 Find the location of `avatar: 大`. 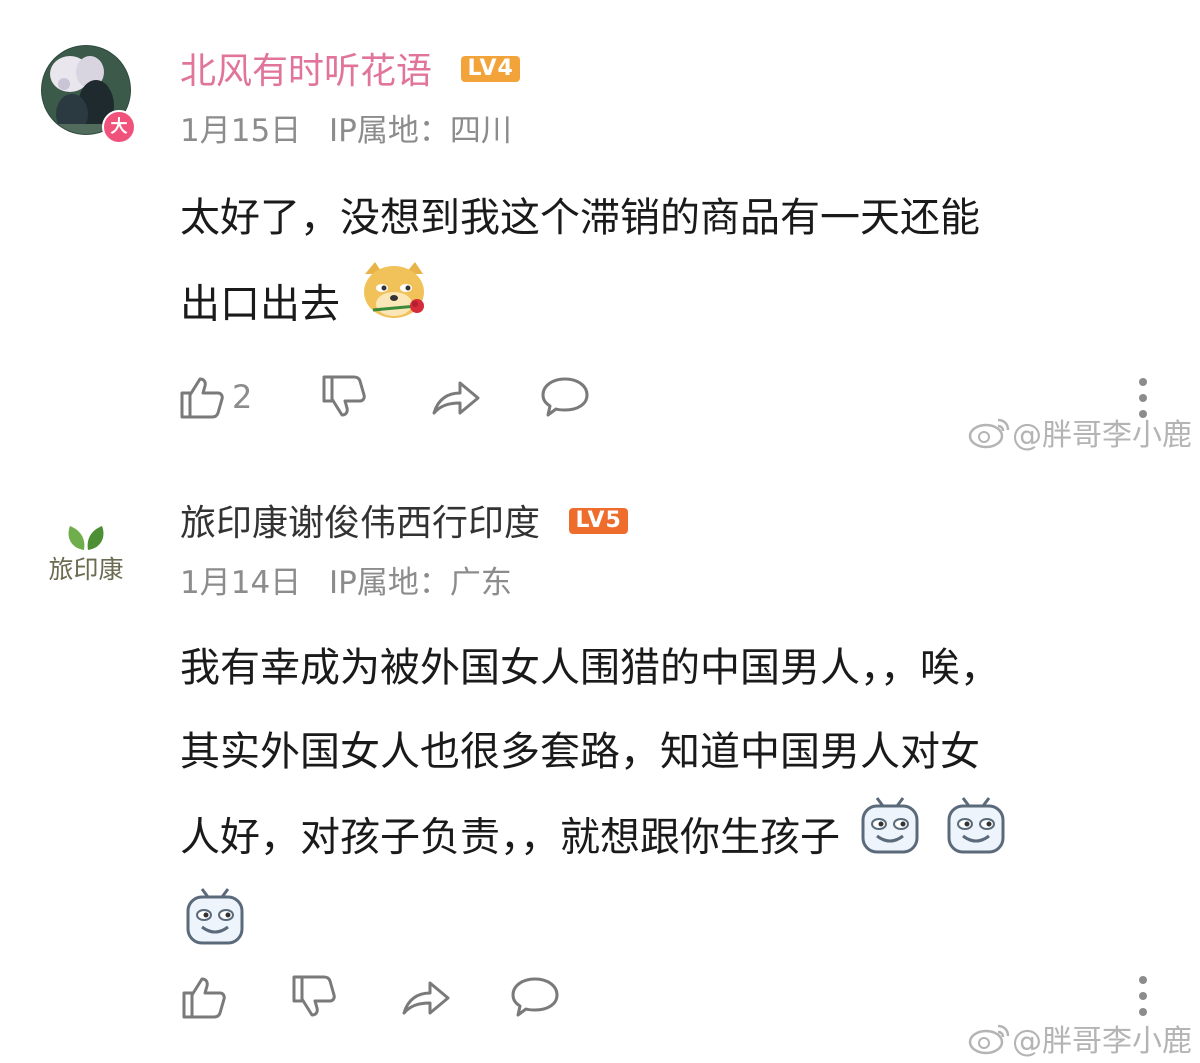

avatar: 大 is located at coordinates (88, 94).